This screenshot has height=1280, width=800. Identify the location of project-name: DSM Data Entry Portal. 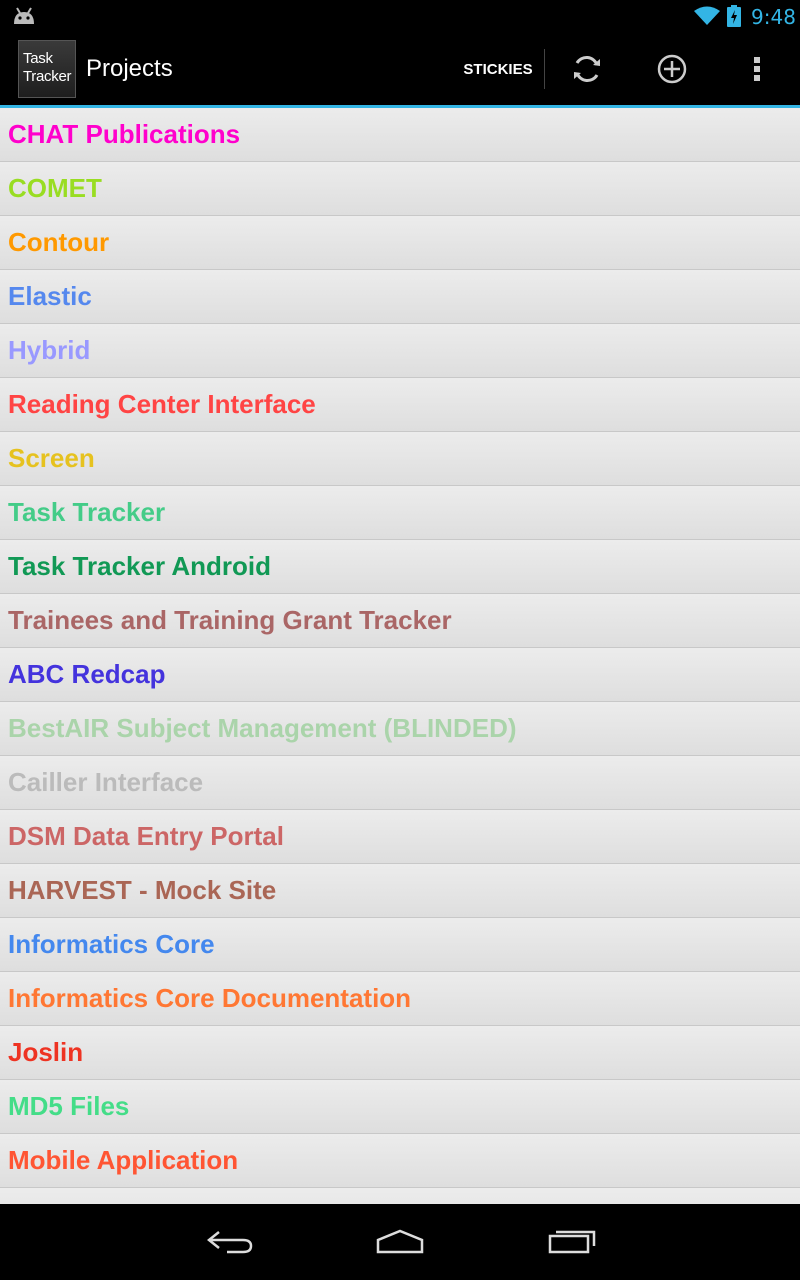
(146, 836).